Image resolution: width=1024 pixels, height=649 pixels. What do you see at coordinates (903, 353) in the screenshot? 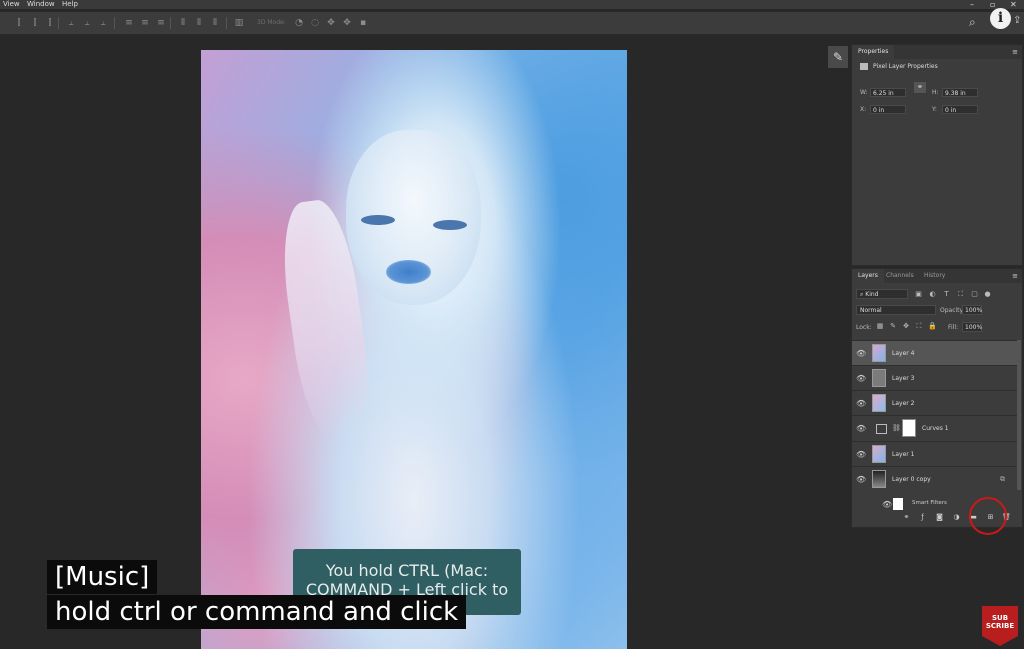
I see `layer-name: Layer 4` at bounding box center [903, 353].